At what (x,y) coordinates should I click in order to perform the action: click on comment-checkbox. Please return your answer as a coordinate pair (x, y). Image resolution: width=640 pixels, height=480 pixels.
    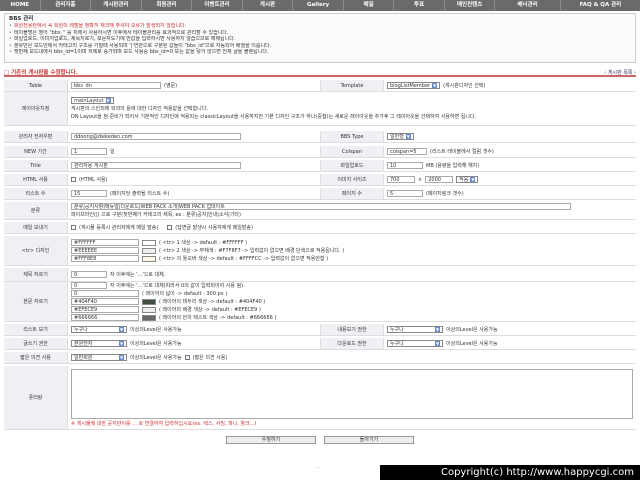
    Looking at the image, I should click on (187, 357).